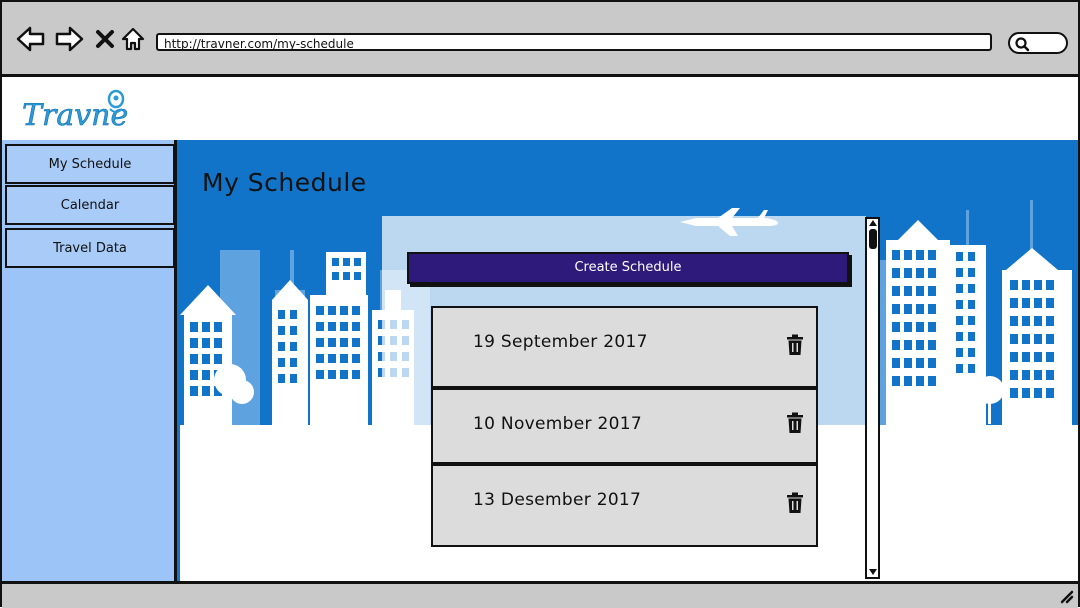  I want to click on scroll-thumb, so click(873, 239).